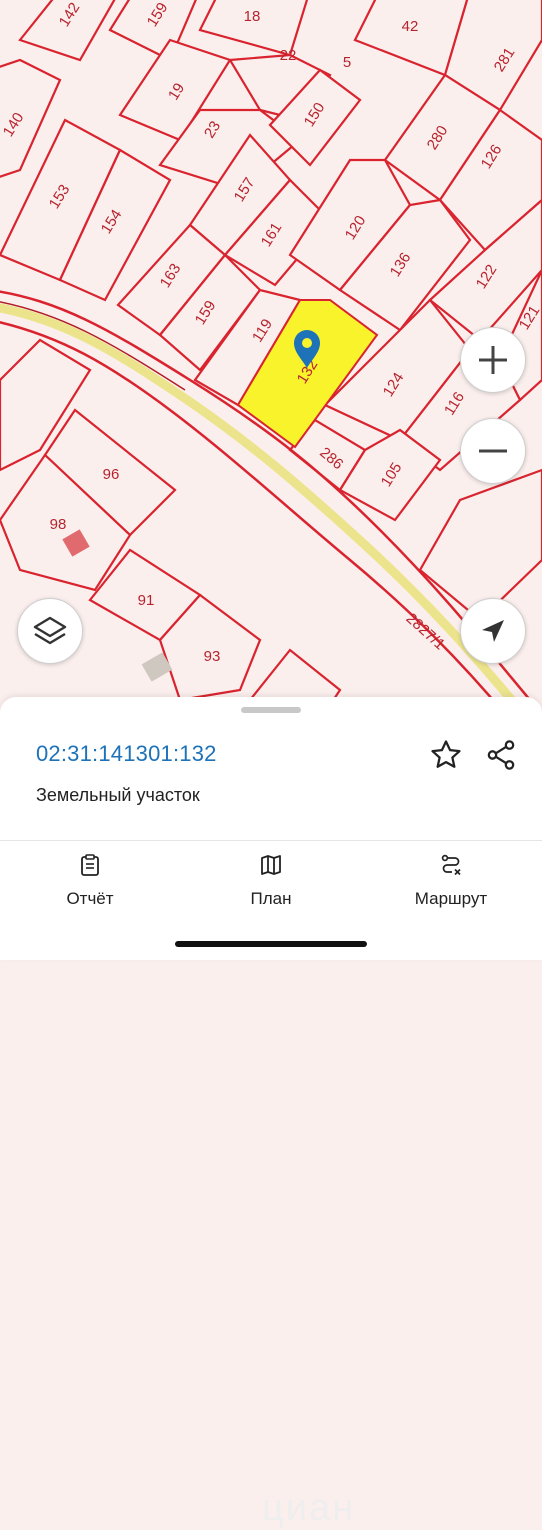 This screenshot has width=542, height=1530. I want to click on sheet-drag-handle, so click(271, 710).